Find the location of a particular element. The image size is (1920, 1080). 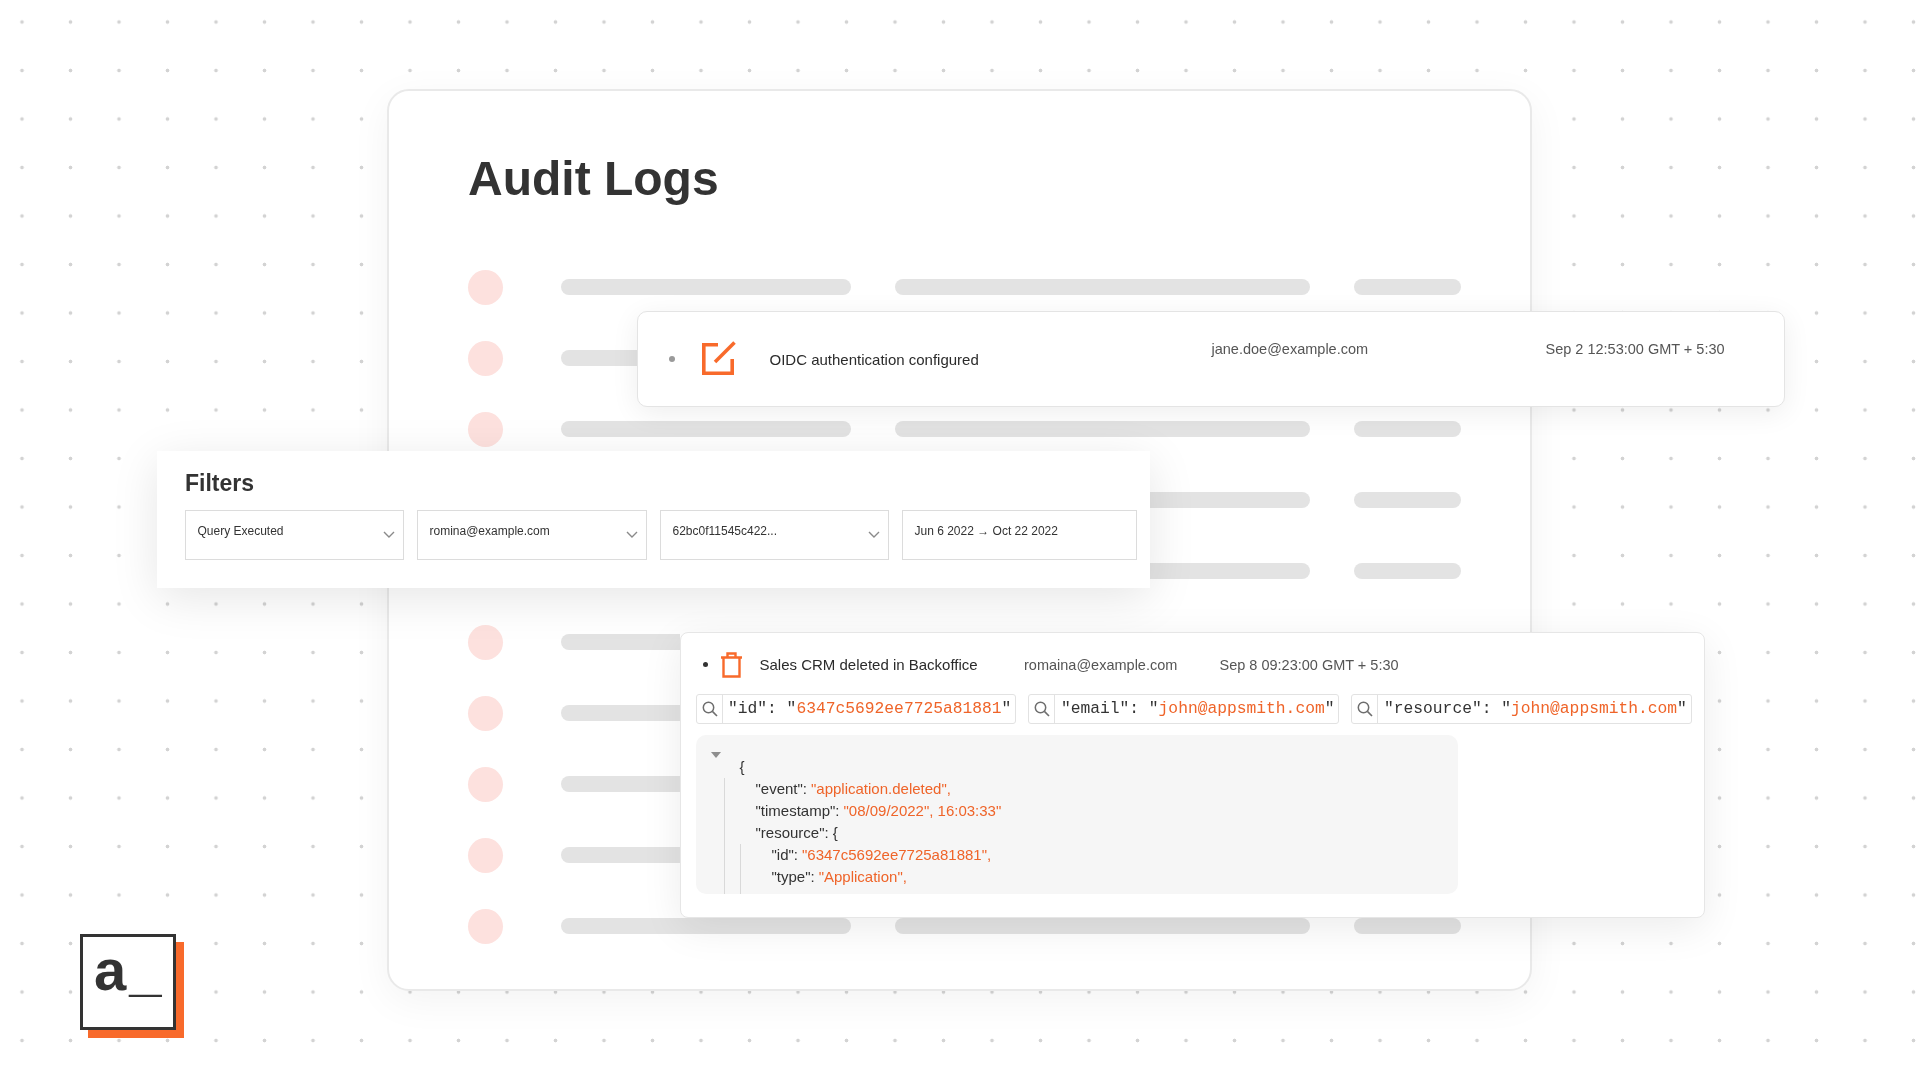

edit-icon is located at coordinates (717, 359).